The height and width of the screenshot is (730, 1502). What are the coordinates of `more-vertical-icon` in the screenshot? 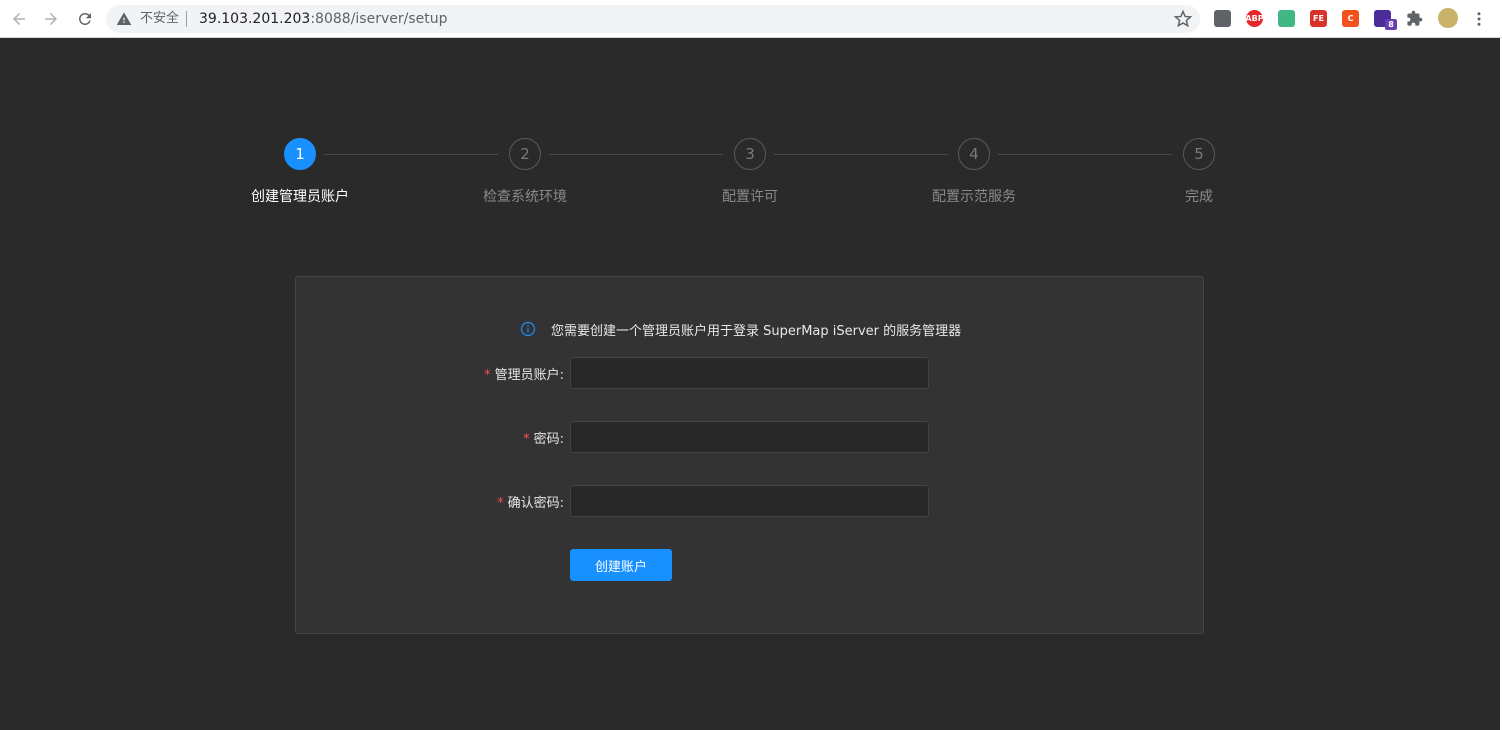 It's located at (1479, 19).